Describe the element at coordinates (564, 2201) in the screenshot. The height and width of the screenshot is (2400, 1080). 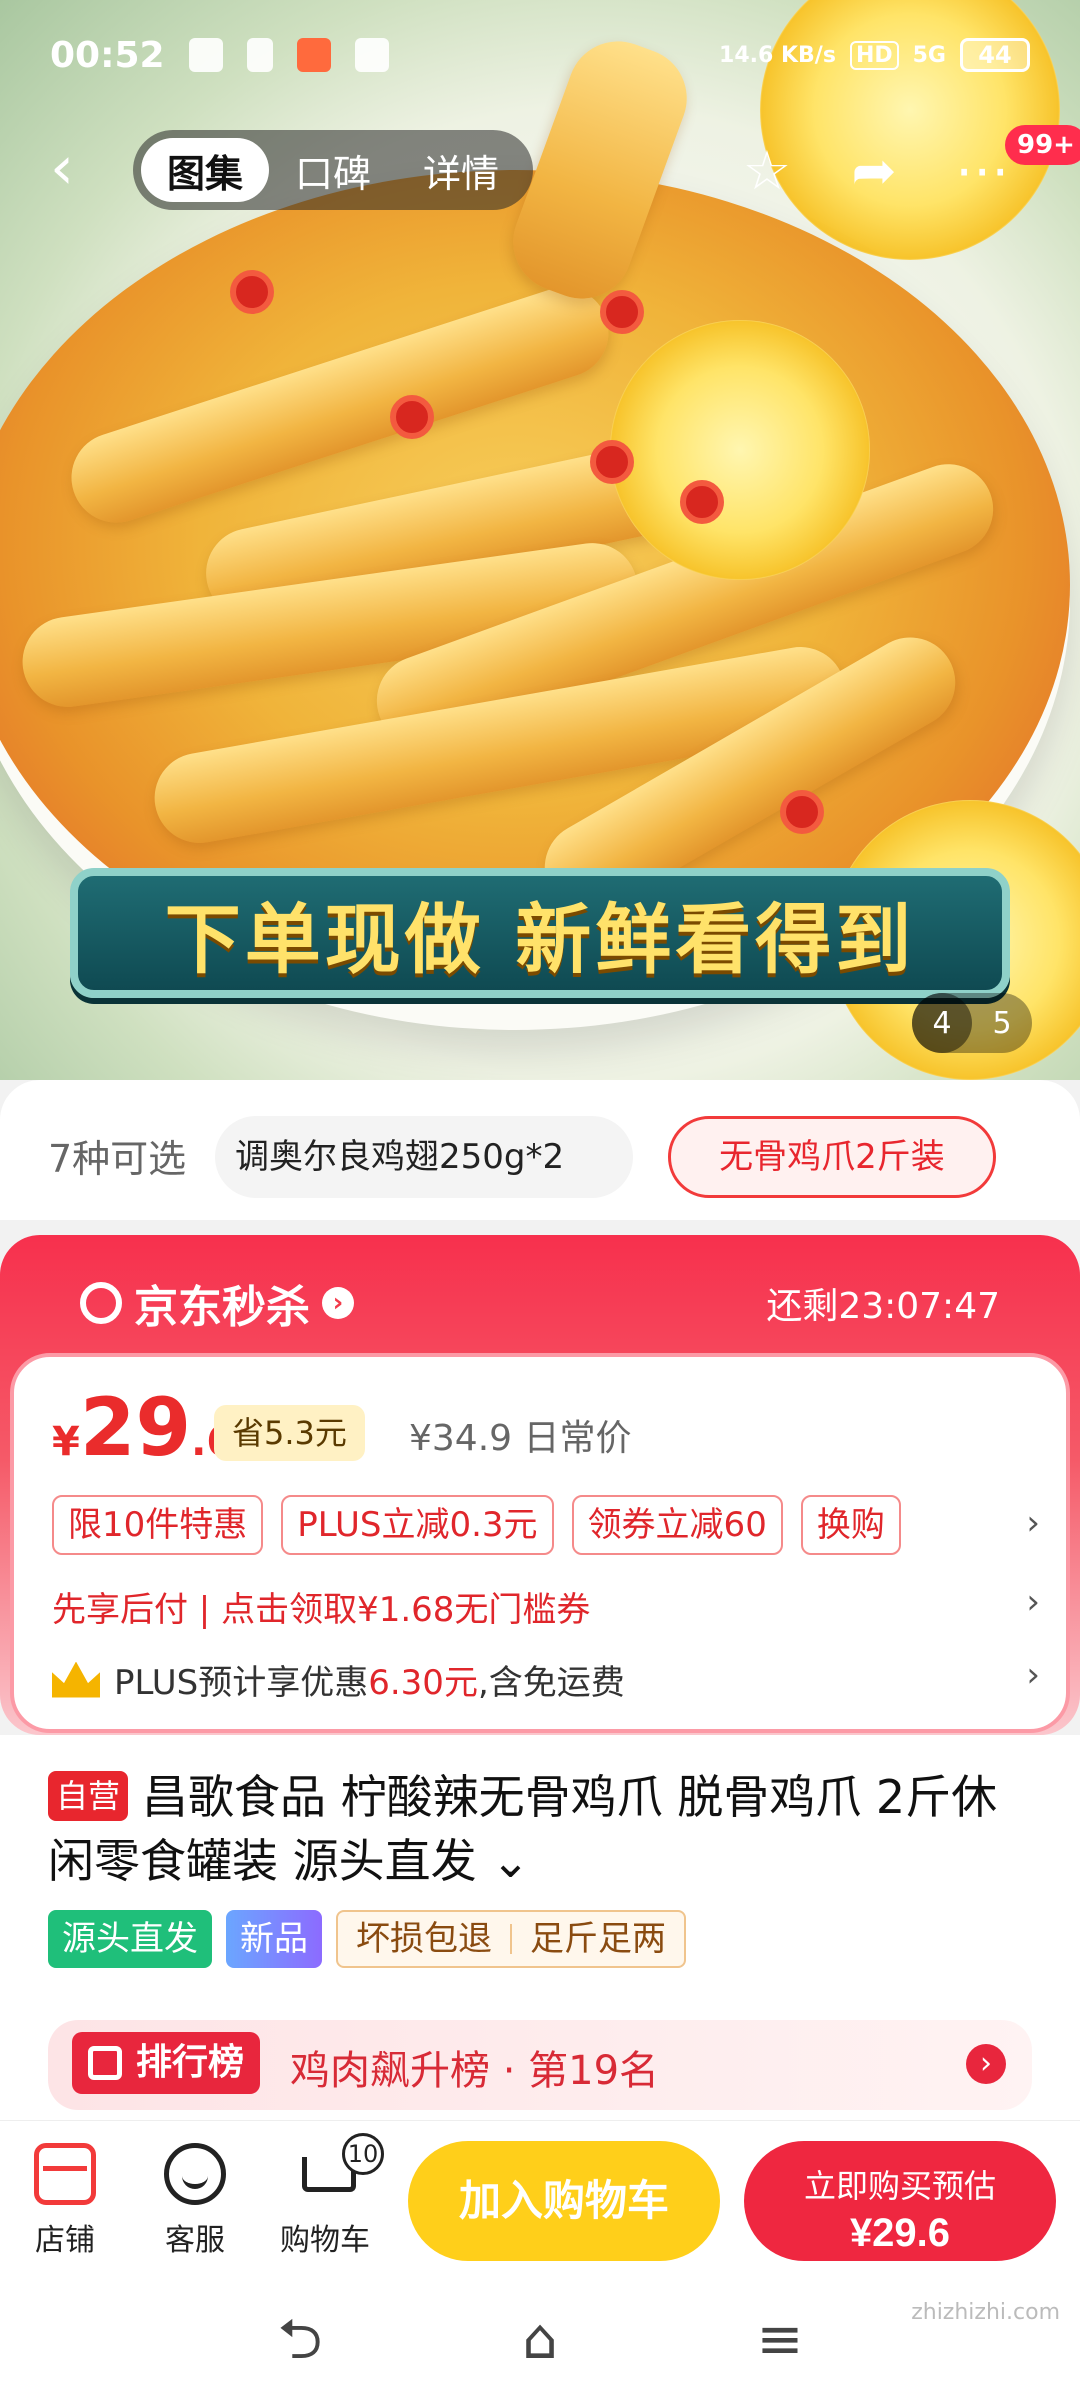
I see `add-to-cart-button: 加入购物车` at that location.